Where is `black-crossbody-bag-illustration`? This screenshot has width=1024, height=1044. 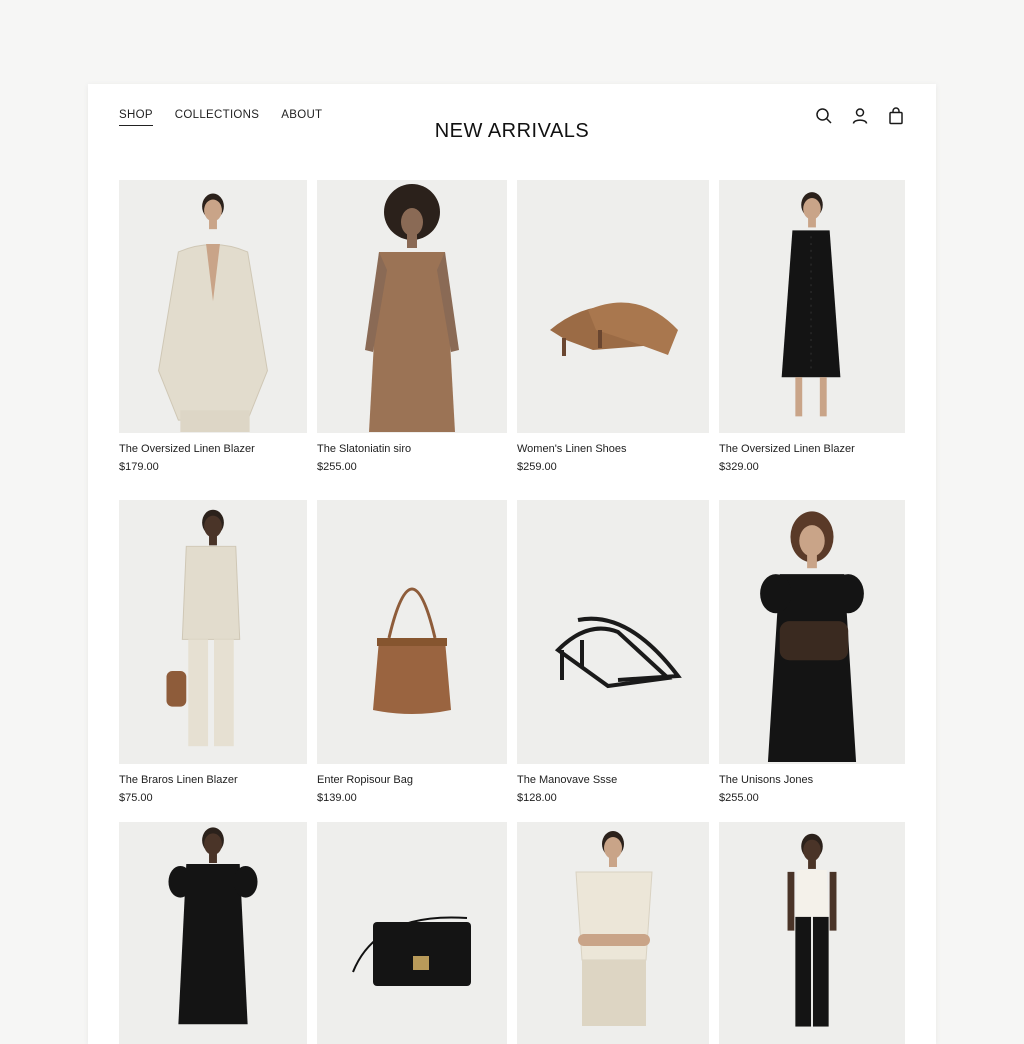
black-crossbody-bag-illustration is located at coordinates (411, 951).